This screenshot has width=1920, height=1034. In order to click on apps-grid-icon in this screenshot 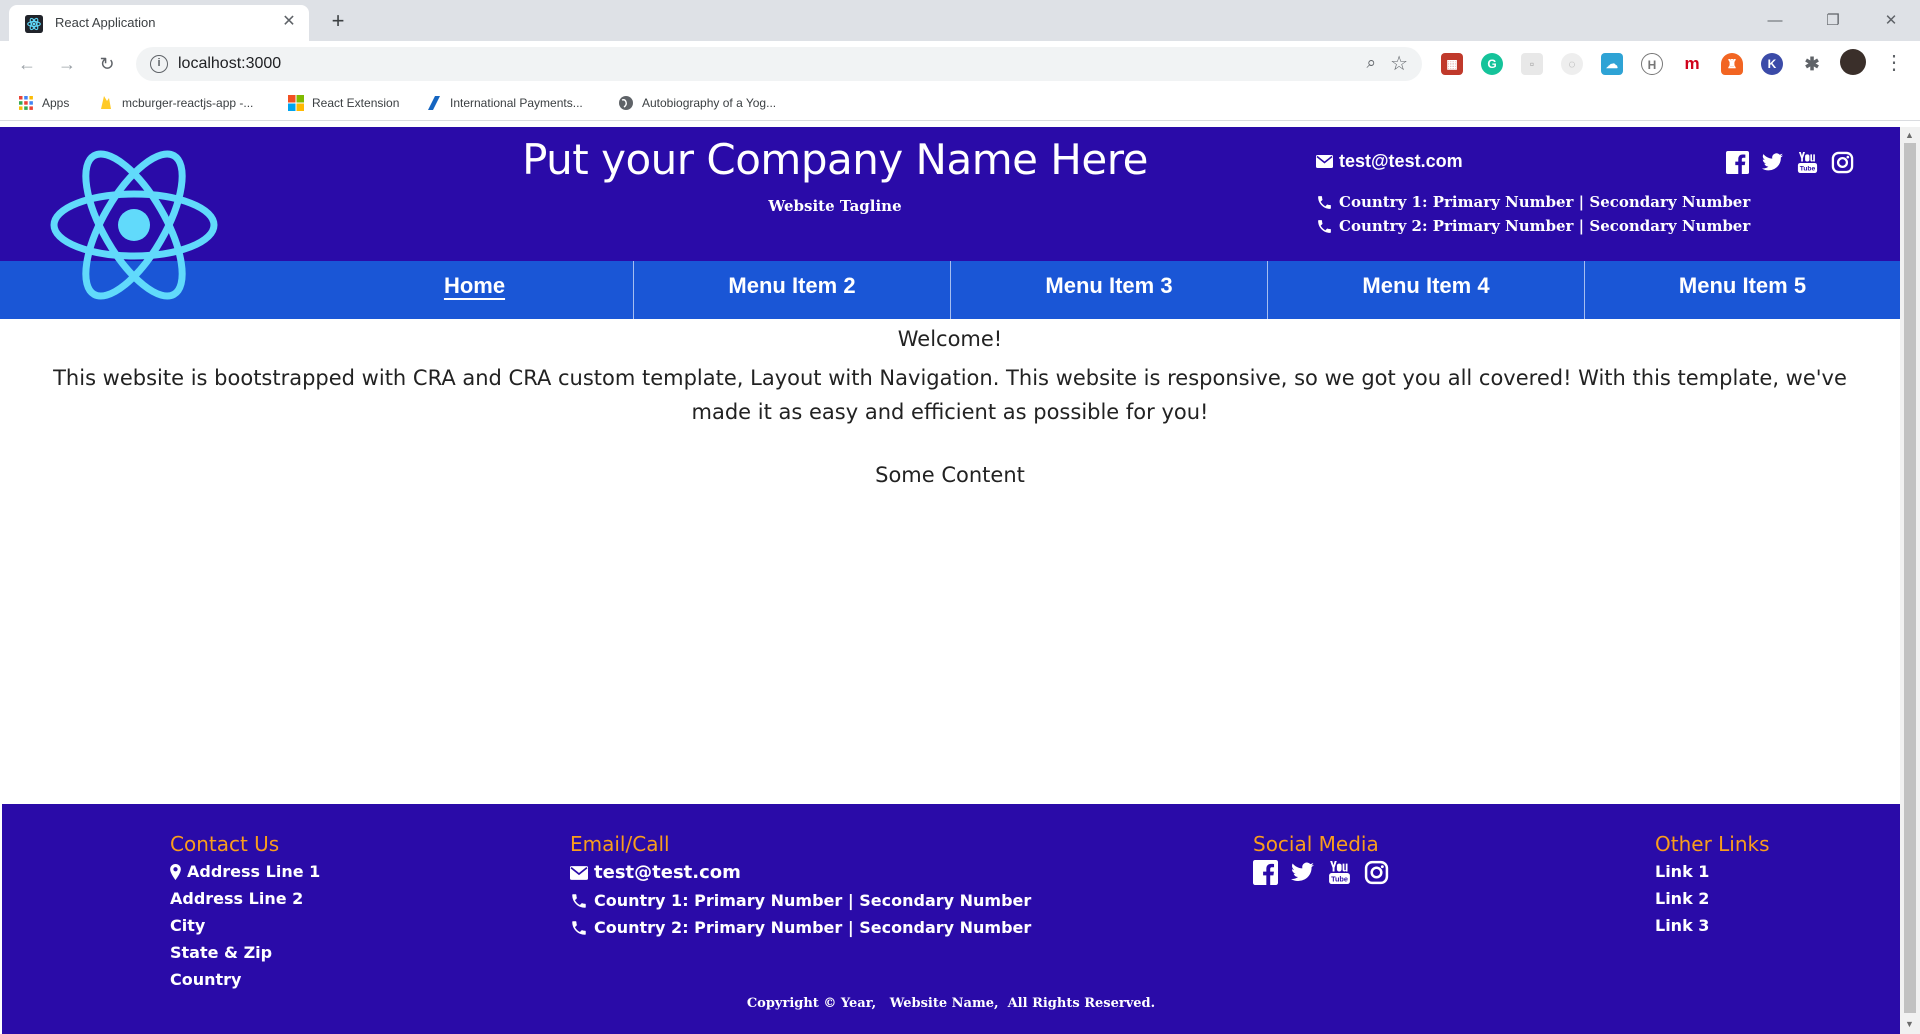, I will do `click(26, 103)`.